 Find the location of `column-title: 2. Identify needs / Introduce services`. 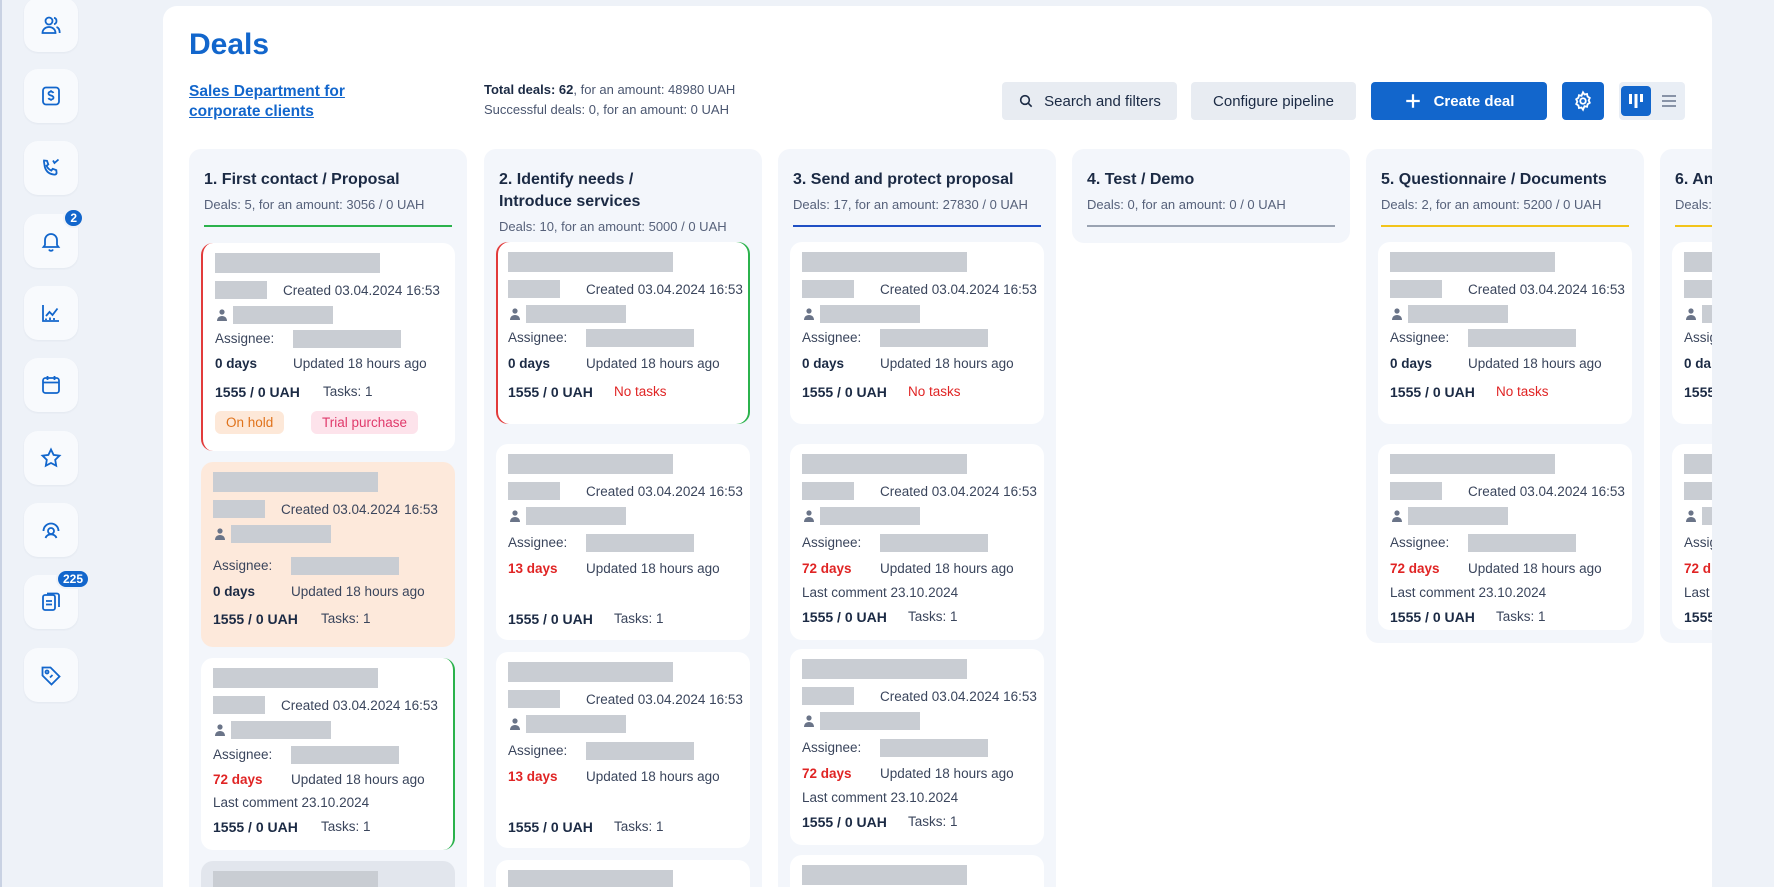

column-title: 2. Identify needs / Introduce services is located at coordinates (570, 190).